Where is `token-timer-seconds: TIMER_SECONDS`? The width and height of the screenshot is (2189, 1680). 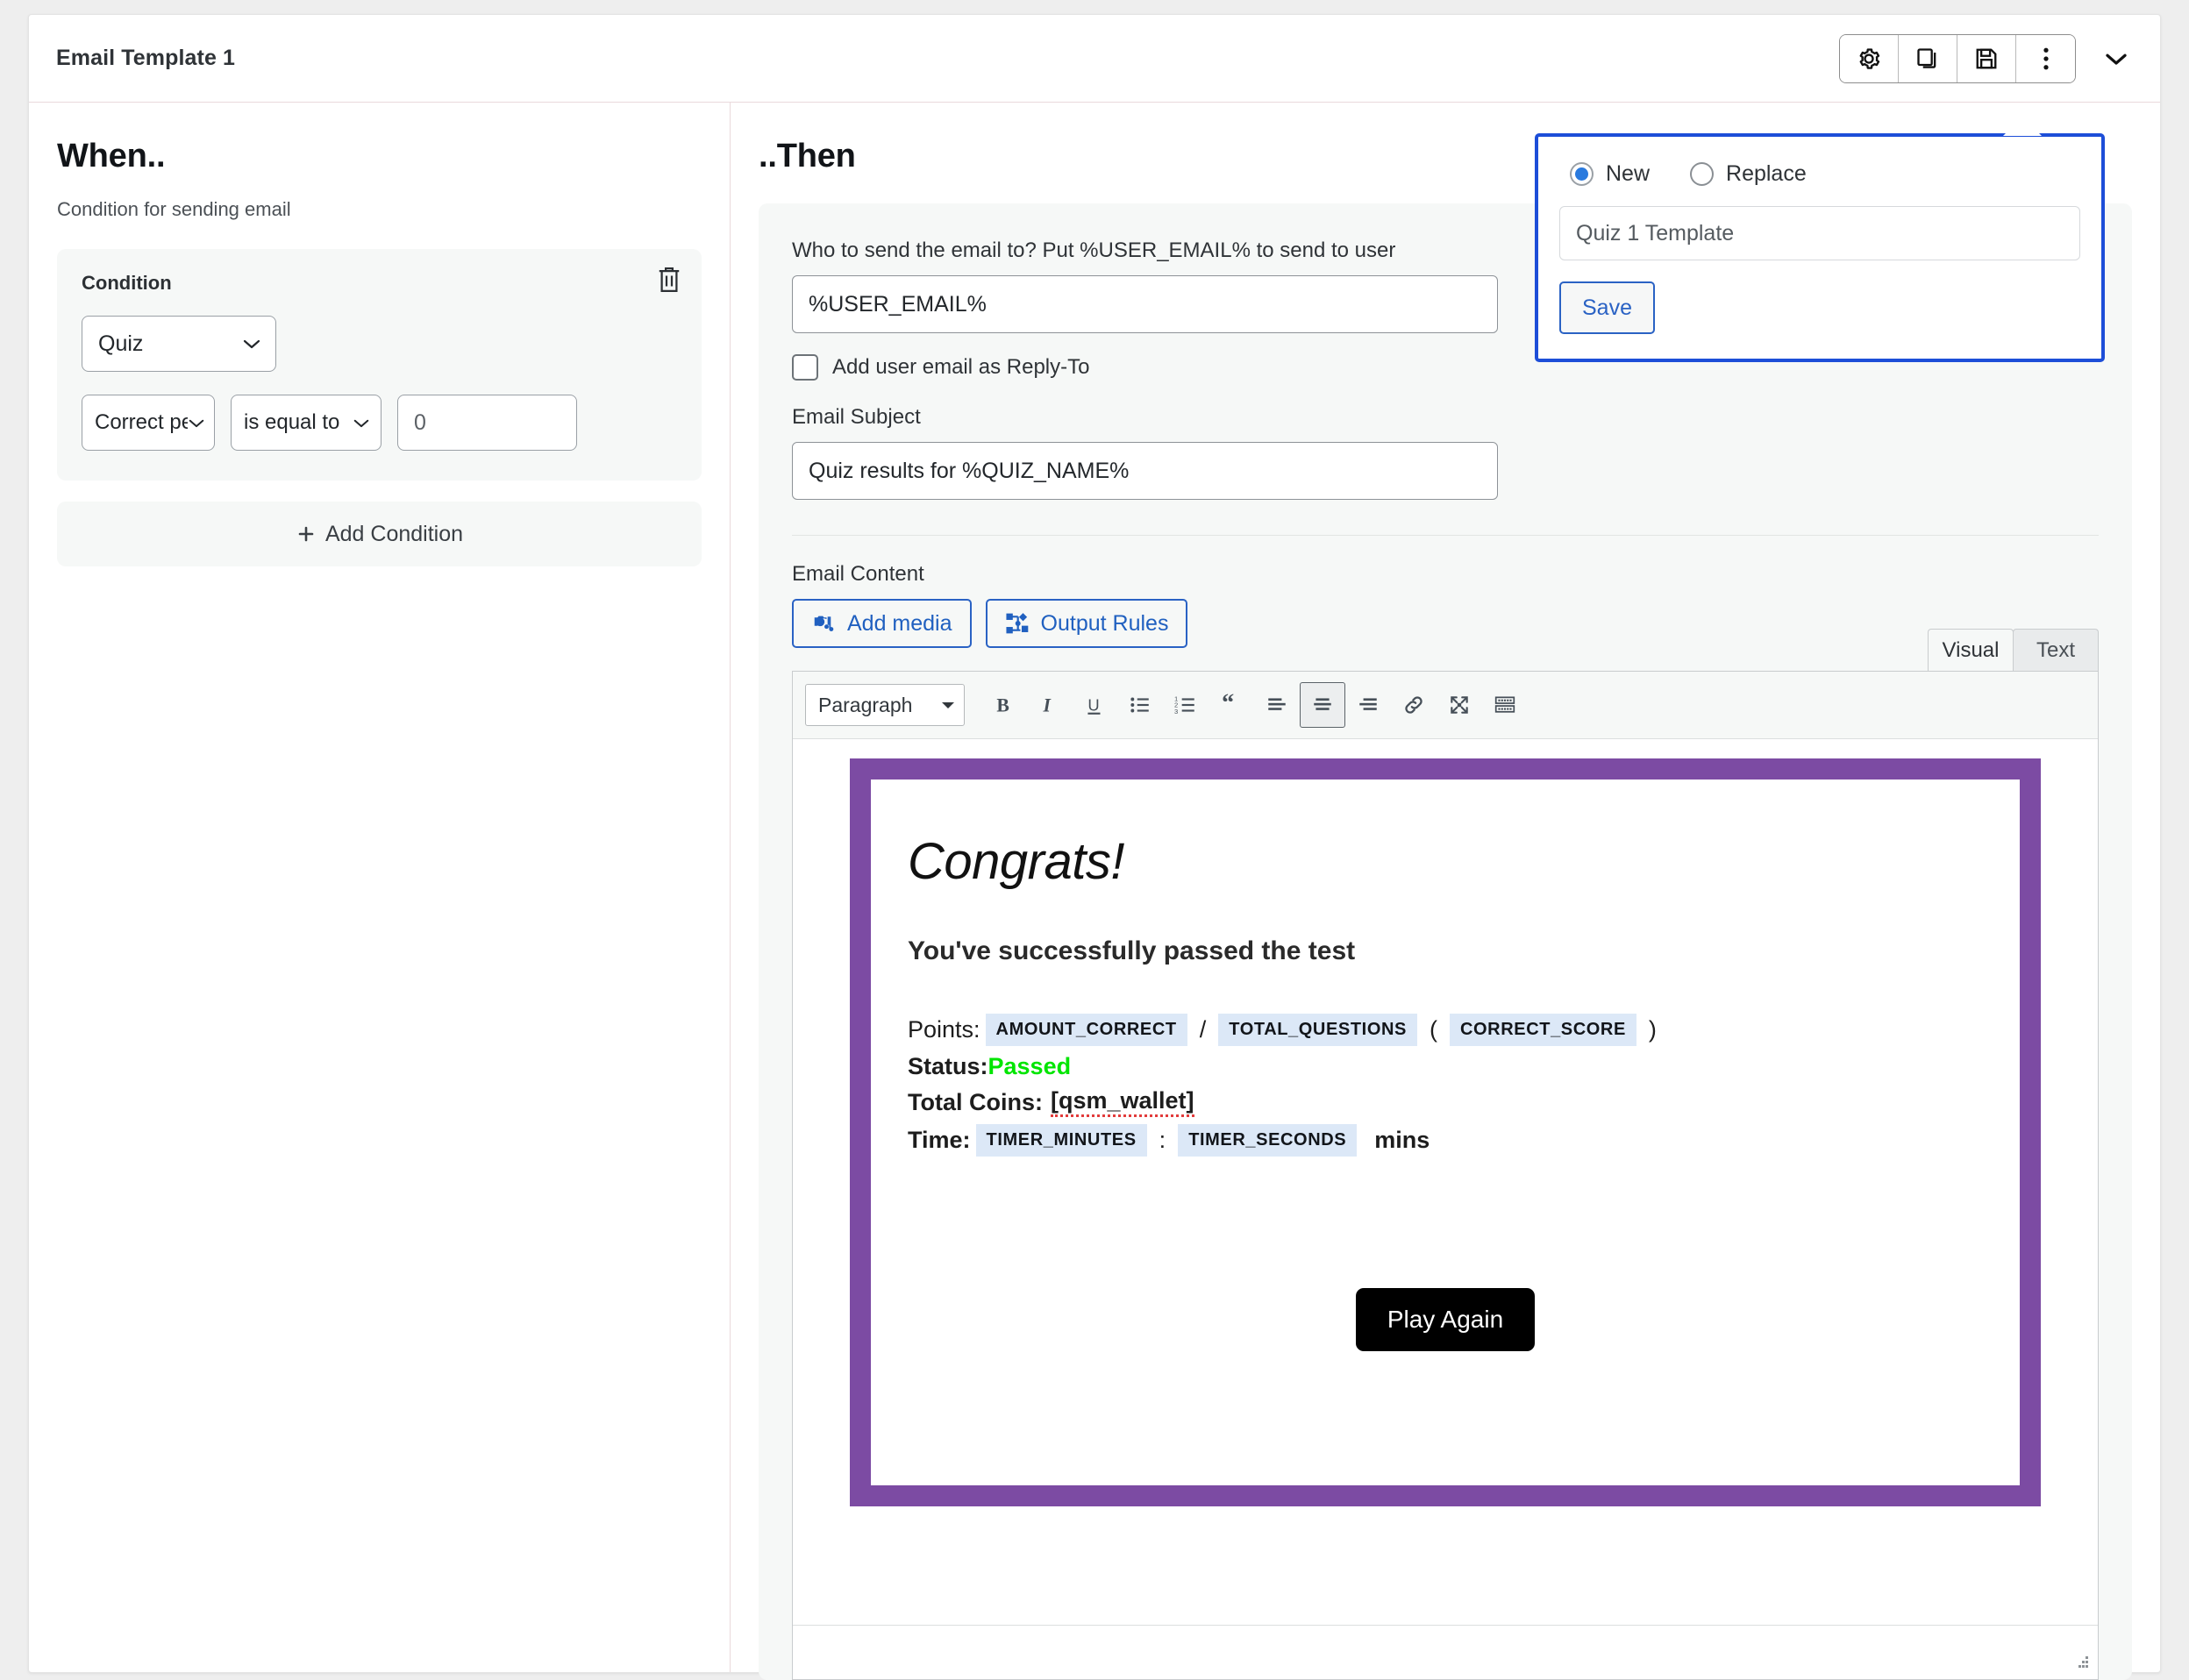 token-timer-seconds: TIMER_SECONDS is located at coordinates (1268, 1140).